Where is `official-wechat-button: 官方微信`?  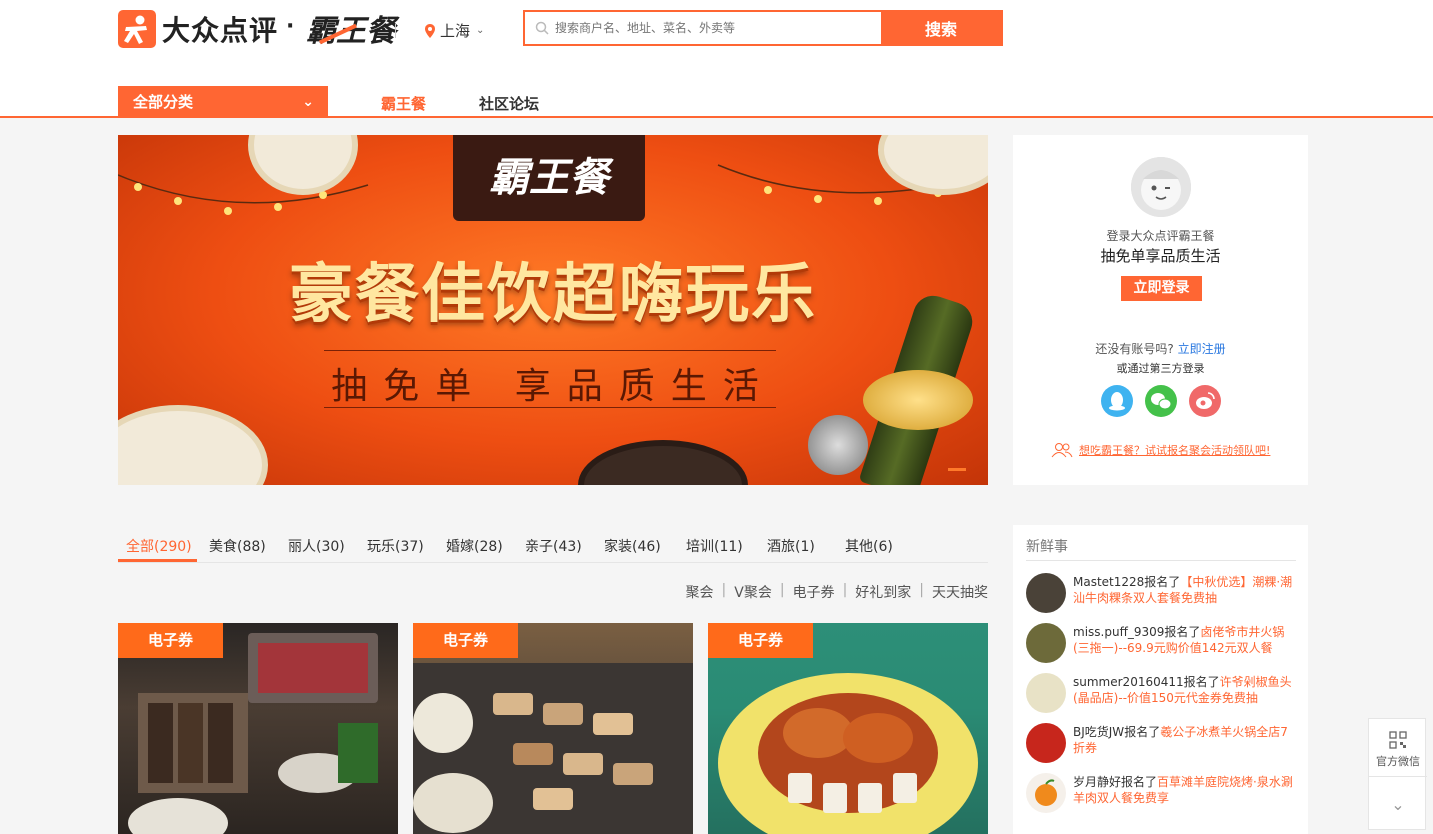 official-wechat-button: 官方微信 is located at coordinates (1398, 748).